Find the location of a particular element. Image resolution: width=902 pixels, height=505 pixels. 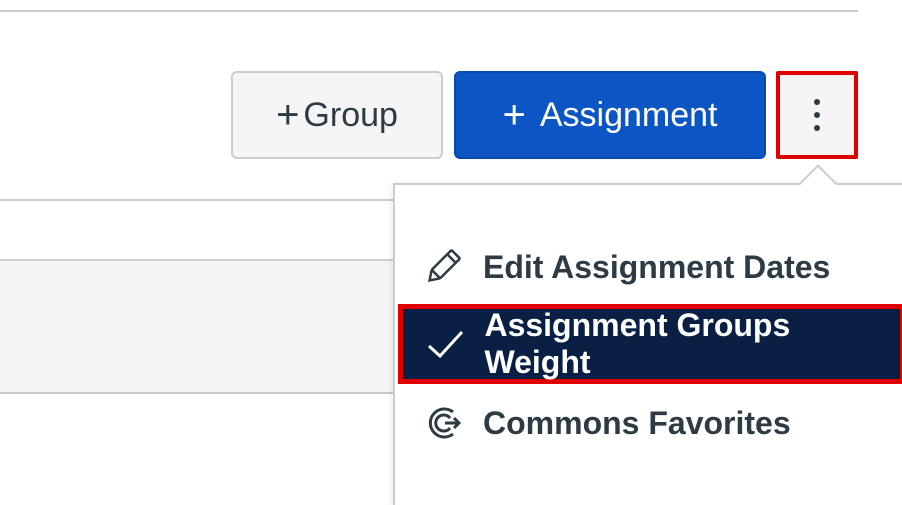

menu-item-commons-favorites: Commons Favorites is located at coordinates (648, 423).